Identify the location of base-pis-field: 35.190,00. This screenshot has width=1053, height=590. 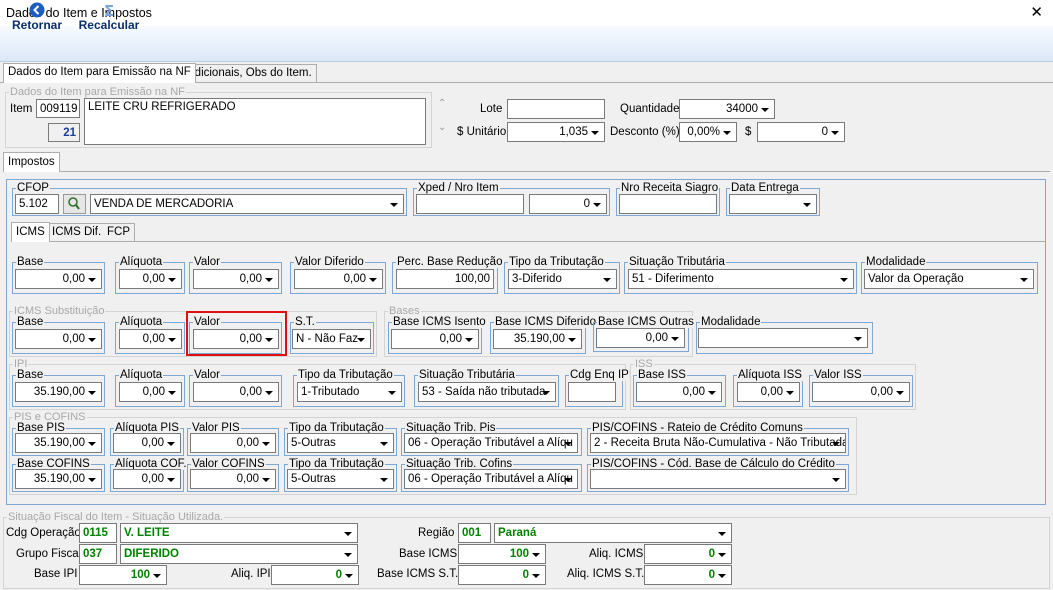
(58, 443).